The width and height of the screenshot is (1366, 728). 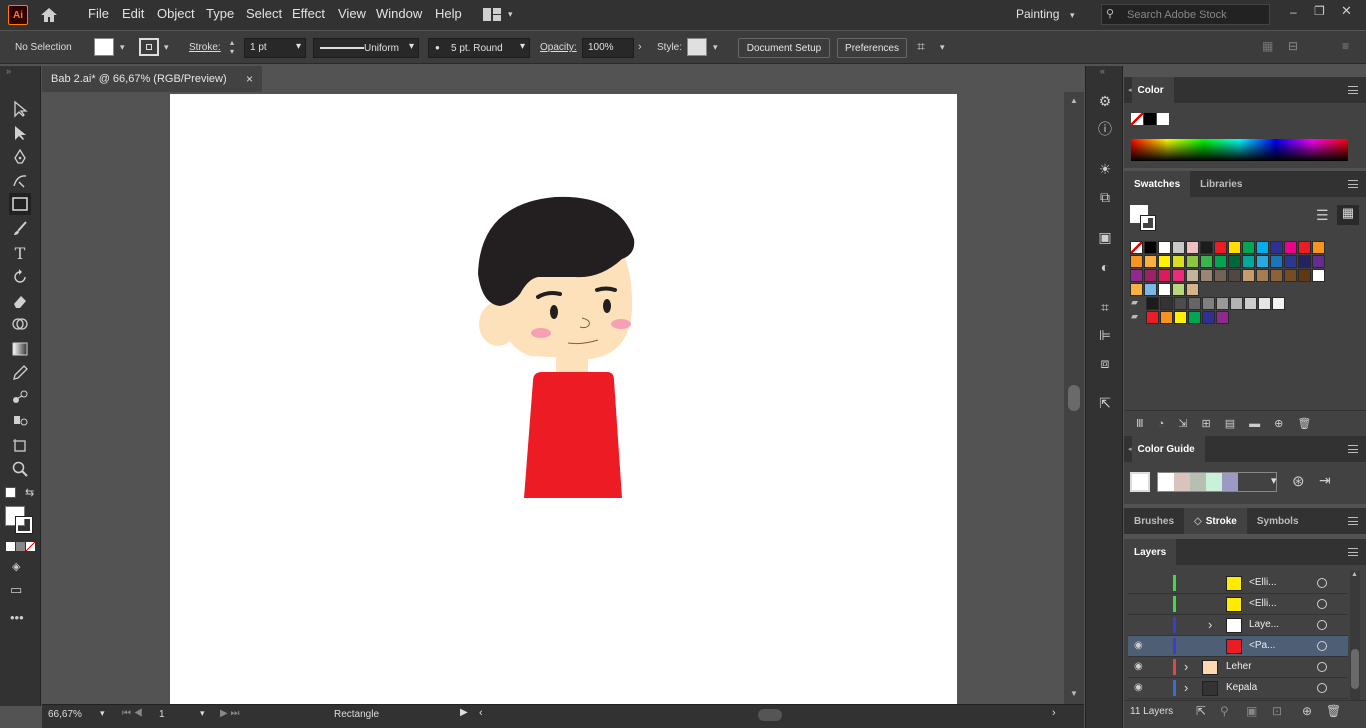 I want to click on stroke-stepper: ▴ ▾, so click(x=232, y=47).